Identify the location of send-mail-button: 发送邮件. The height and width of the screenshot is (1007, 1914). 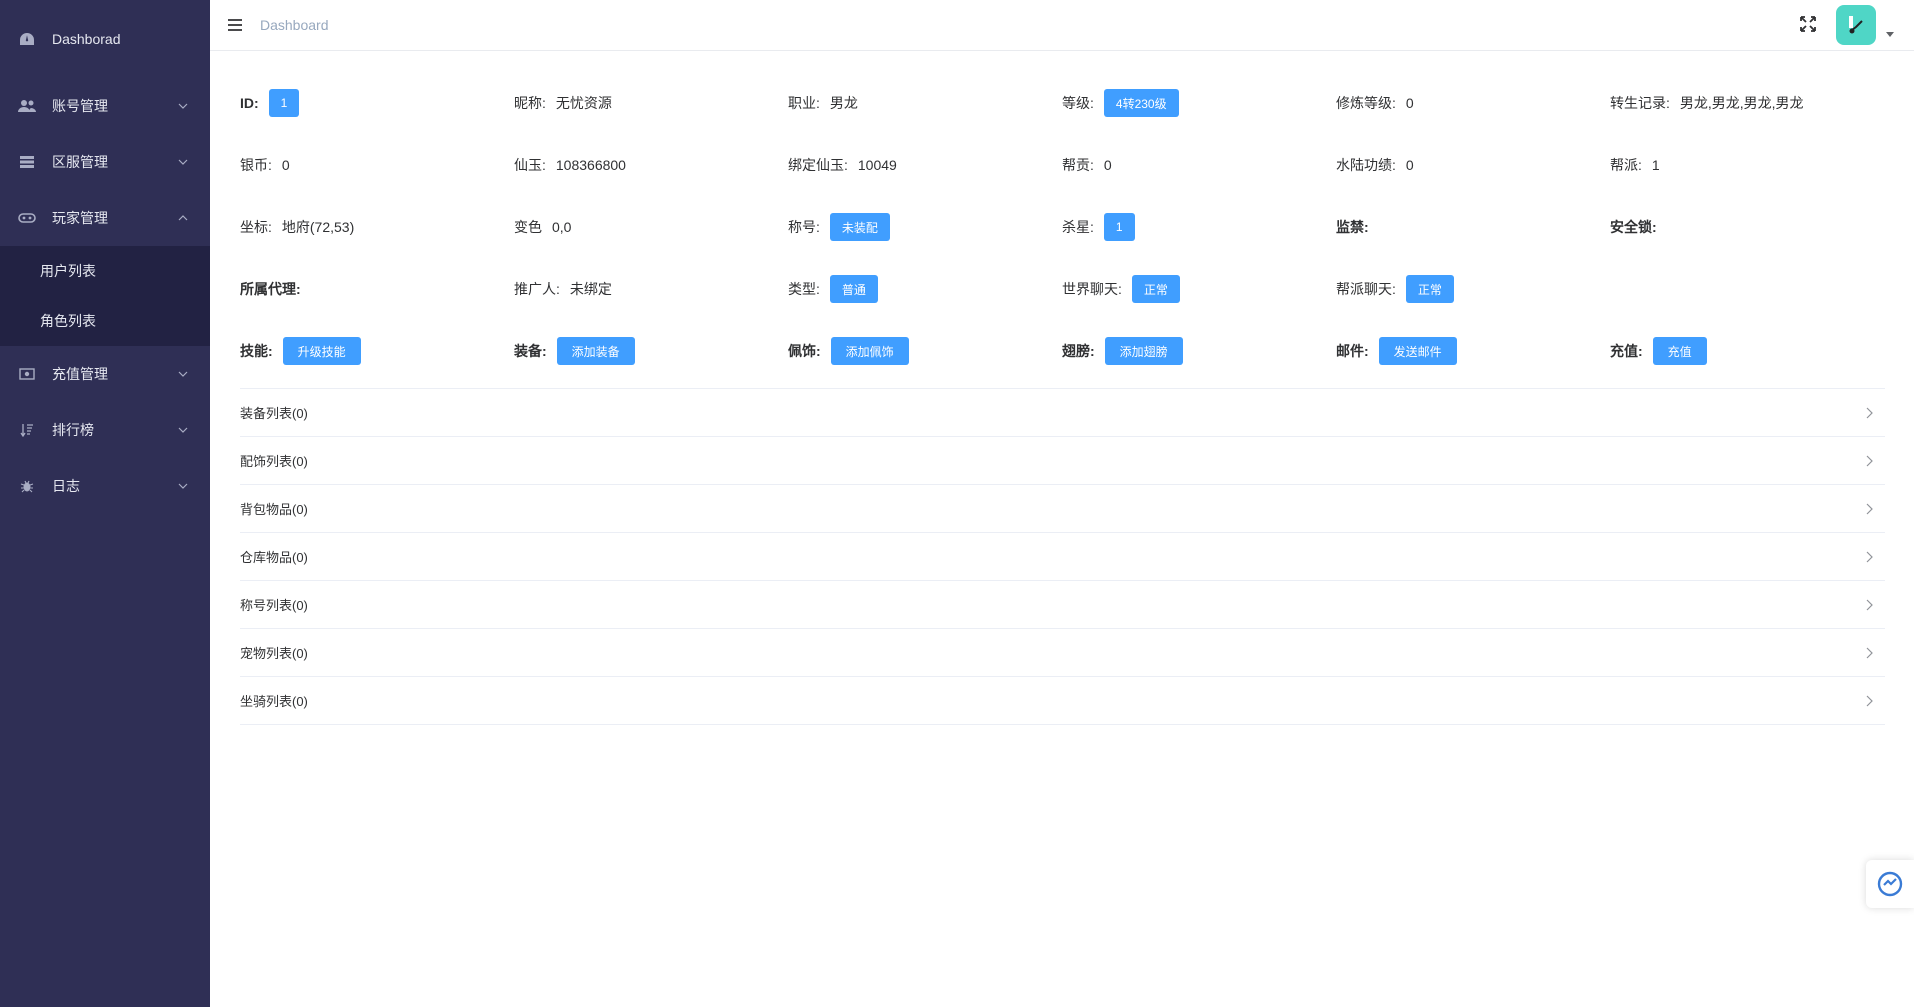
(1417, 351).